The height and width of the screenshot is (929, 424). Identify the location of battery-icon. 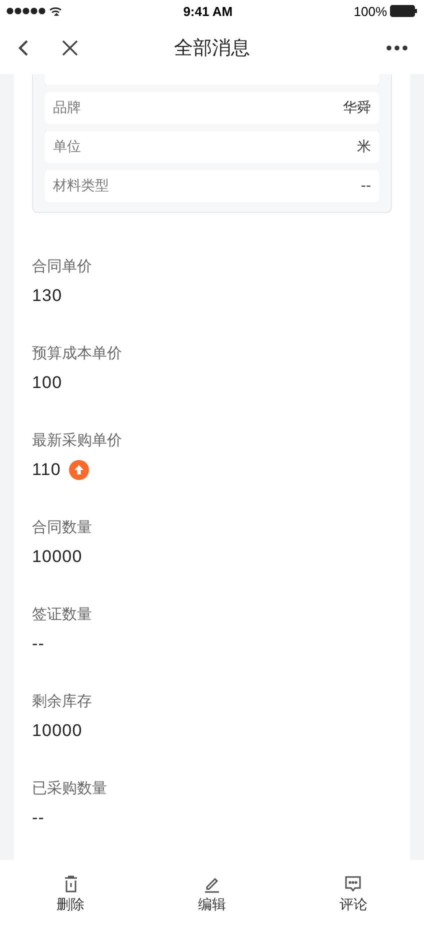
(404, 11).